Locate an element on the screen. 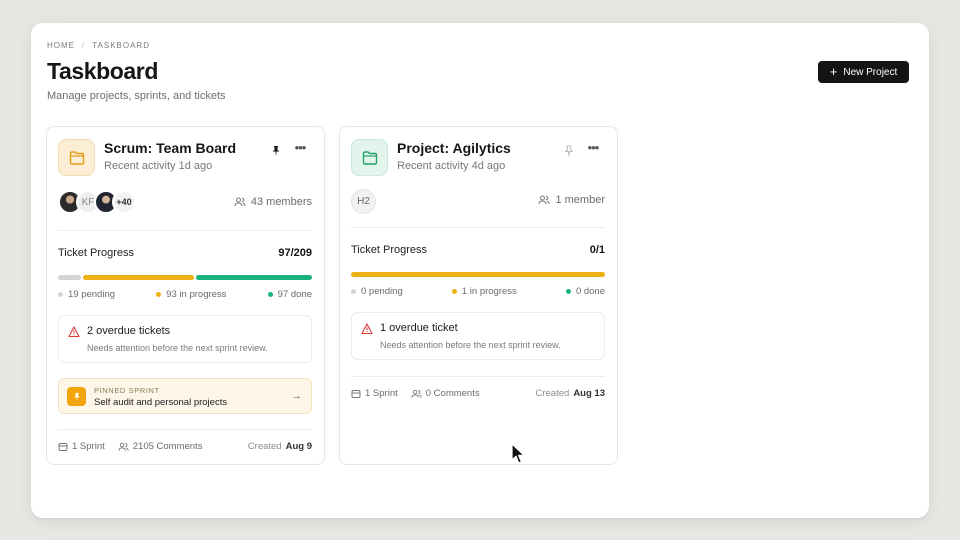  legend-pending: 0 pending is located at coordinates (382, 291).